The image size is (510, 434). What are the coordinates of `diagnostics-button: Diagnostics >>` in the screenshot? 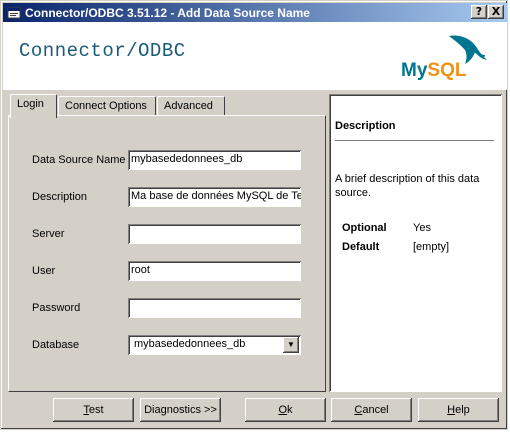 It's located at (180, 410).